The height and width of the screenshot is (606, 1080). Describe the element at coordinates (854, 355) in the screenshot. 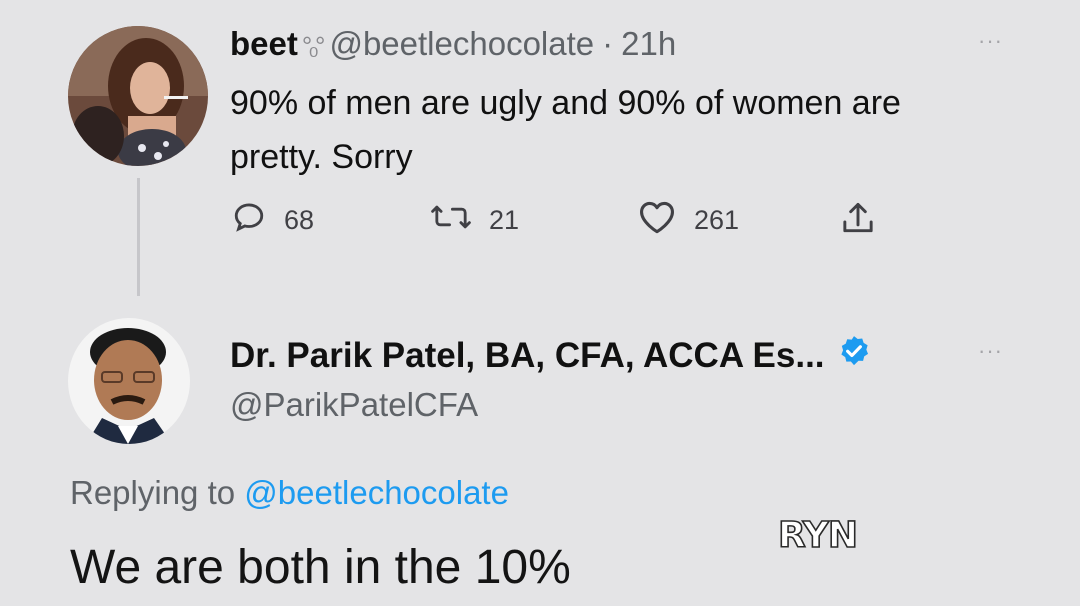

I see `verified-badge-icon` at that location.